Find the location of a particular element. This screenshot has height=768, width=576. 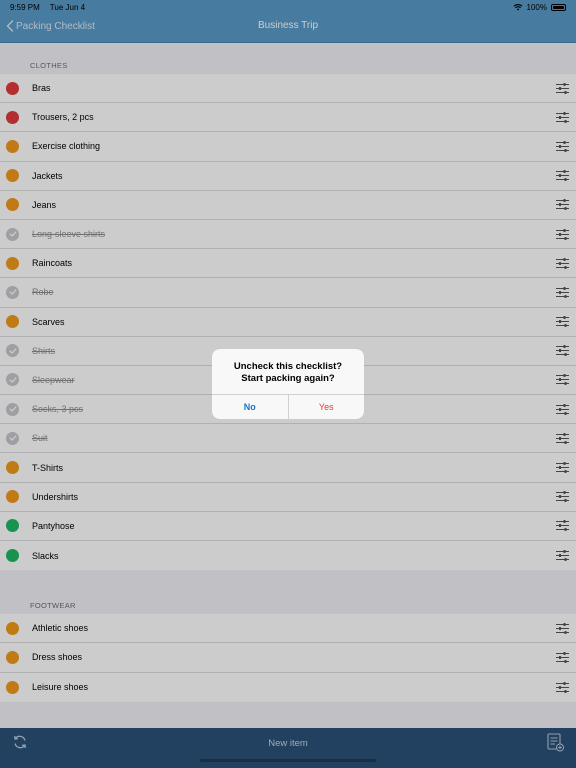

alert-actions: No Yes is located at coordinates (288, 406).